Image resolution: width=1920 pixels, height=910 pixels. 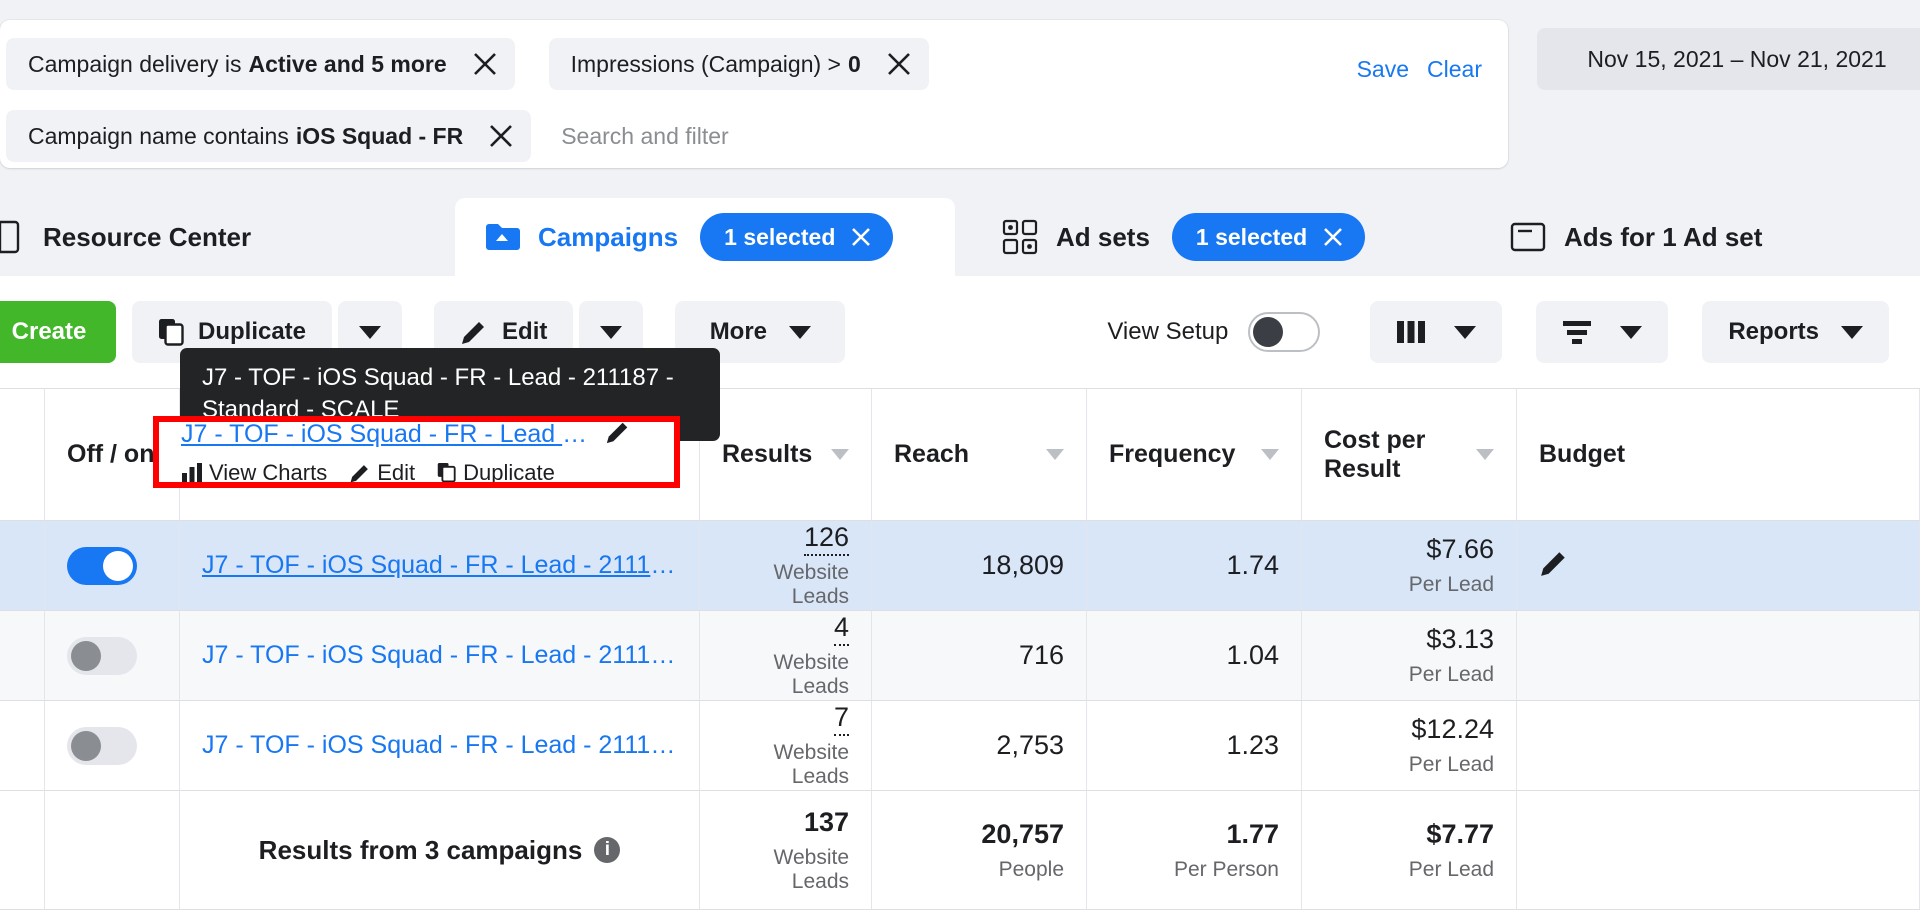 I want to click on view-setup-toggle: View Setup, so click(x=1214, y=332).